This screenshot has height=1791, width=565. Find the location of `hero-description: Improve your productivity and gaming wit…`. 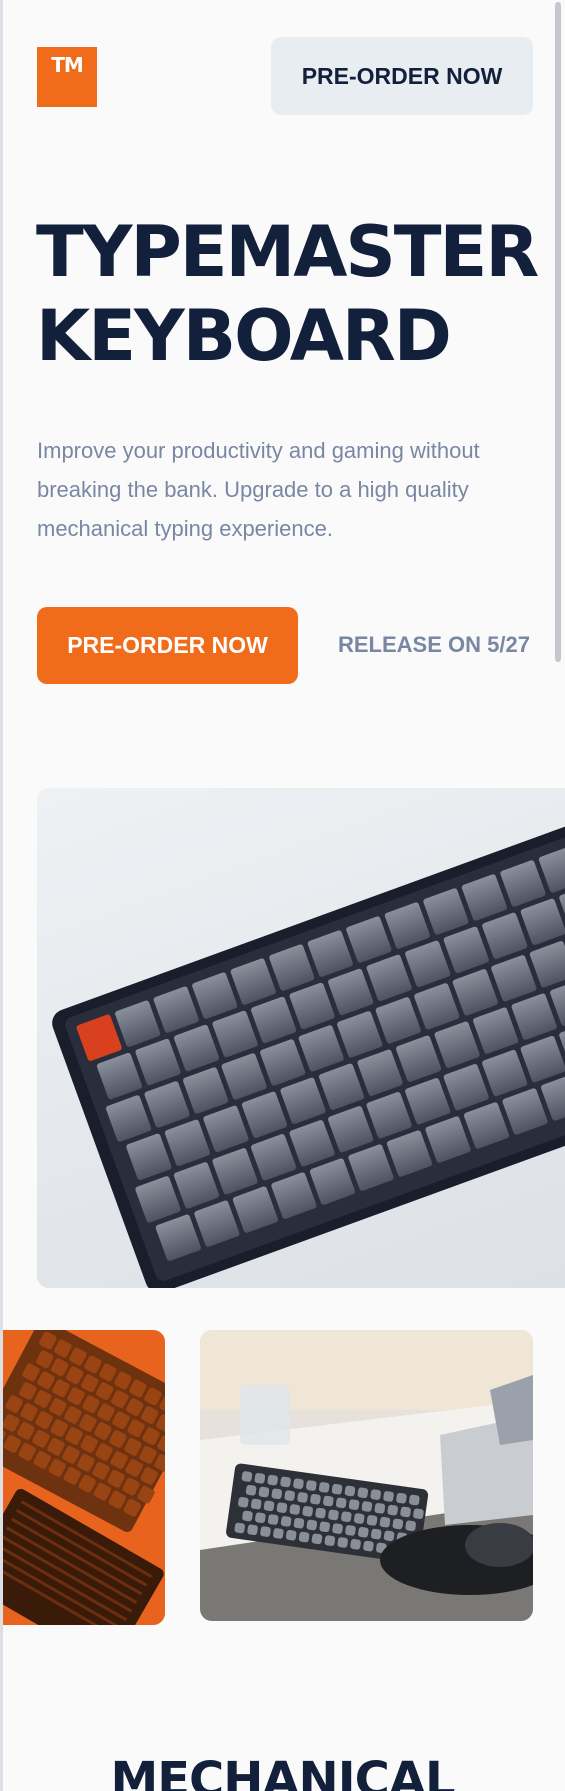

hero-description: Improve your productivity and gaming wit… is located at coordinates (258, 489).